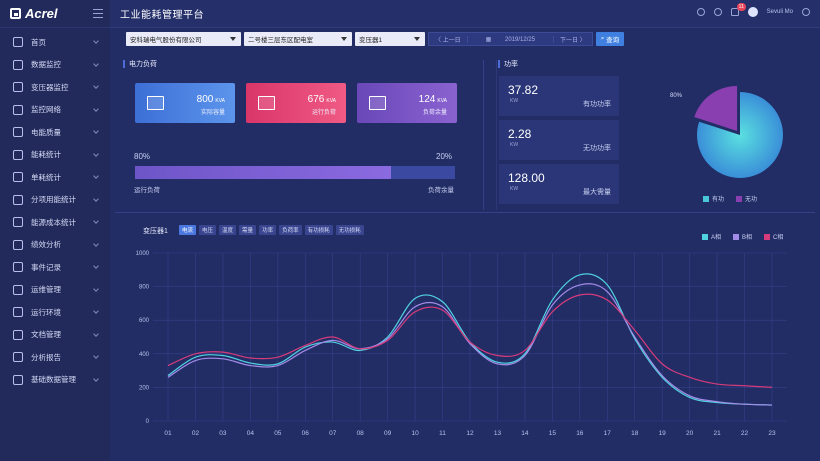 This screenshot has width=820, height=461. Describe the element at coordinates (55, 335) in the screenshot. I see `sidebar-item-13: 文档管理` at that location.